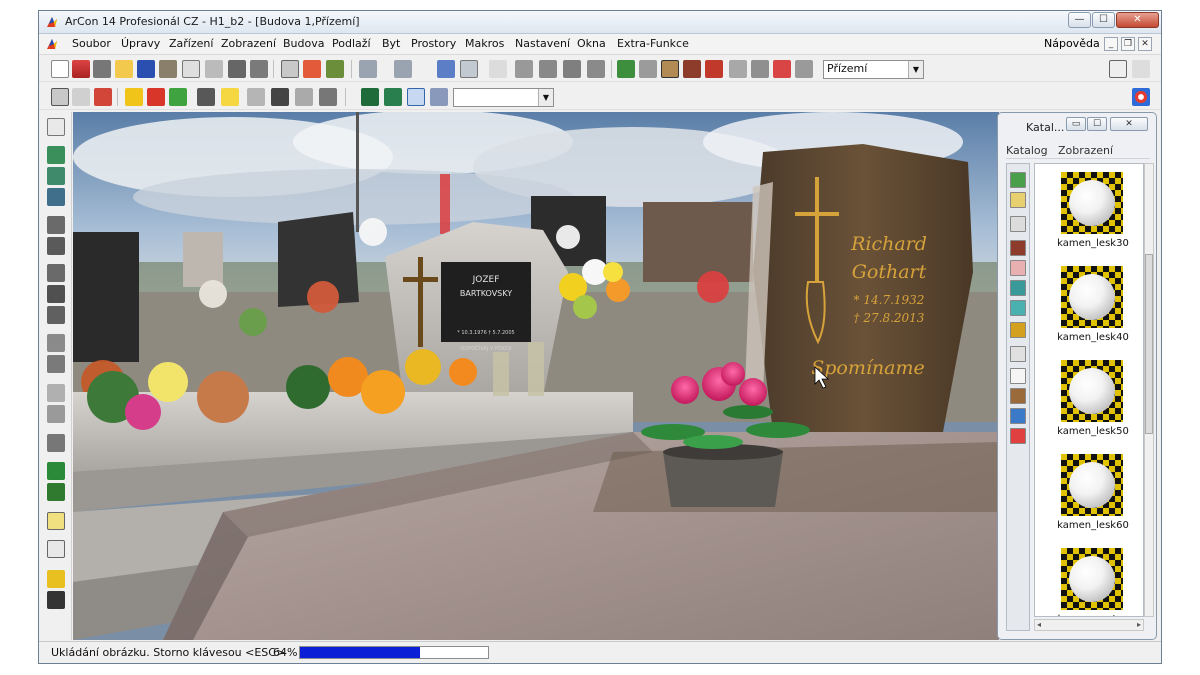 This screenshot has width=1200, height=675. What do you see at coordinates (1118, 69) in the screenshot?
I see `catalog-book-icon` at bounding box center [1118, 69].